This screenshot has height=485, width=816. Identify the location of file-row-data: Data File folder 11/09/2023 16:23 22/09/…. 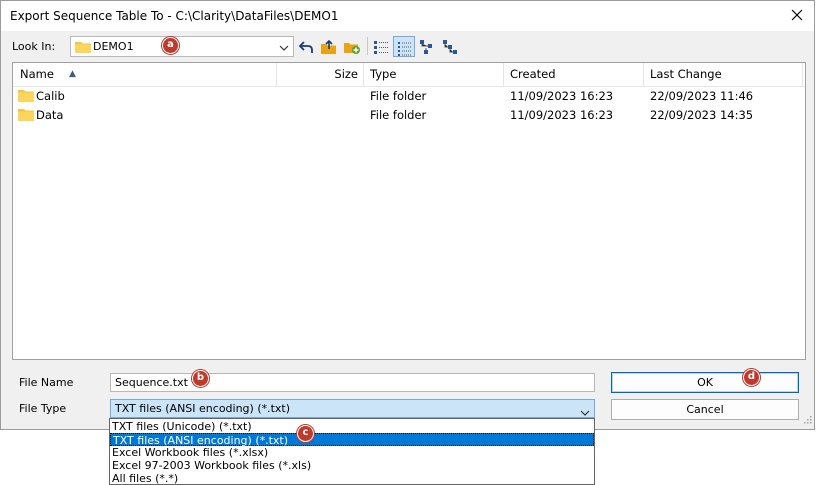
(409, 115).